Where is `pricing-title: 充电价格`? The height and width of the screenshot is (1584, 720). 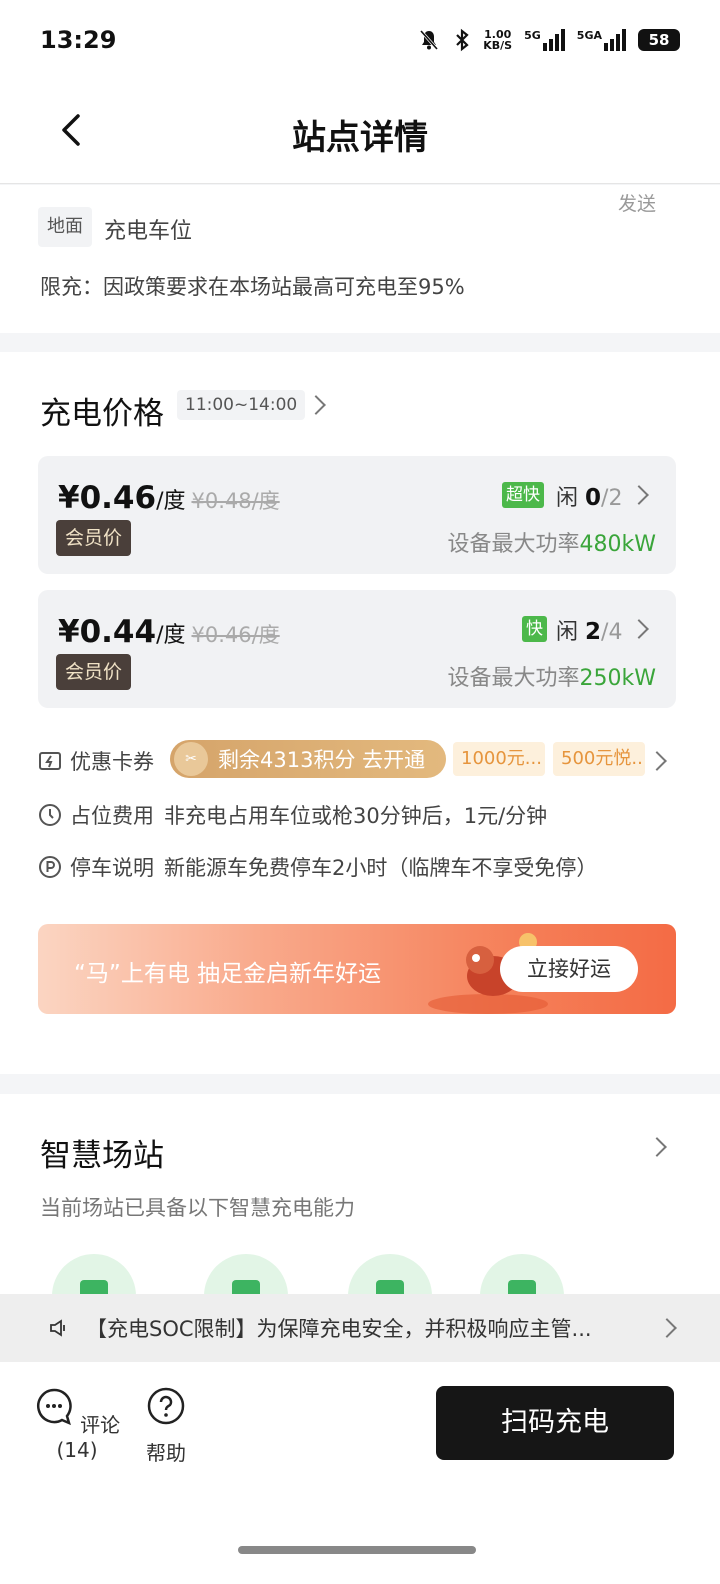
pricing-title: 充电价格 is located at coordinates (102, 414).